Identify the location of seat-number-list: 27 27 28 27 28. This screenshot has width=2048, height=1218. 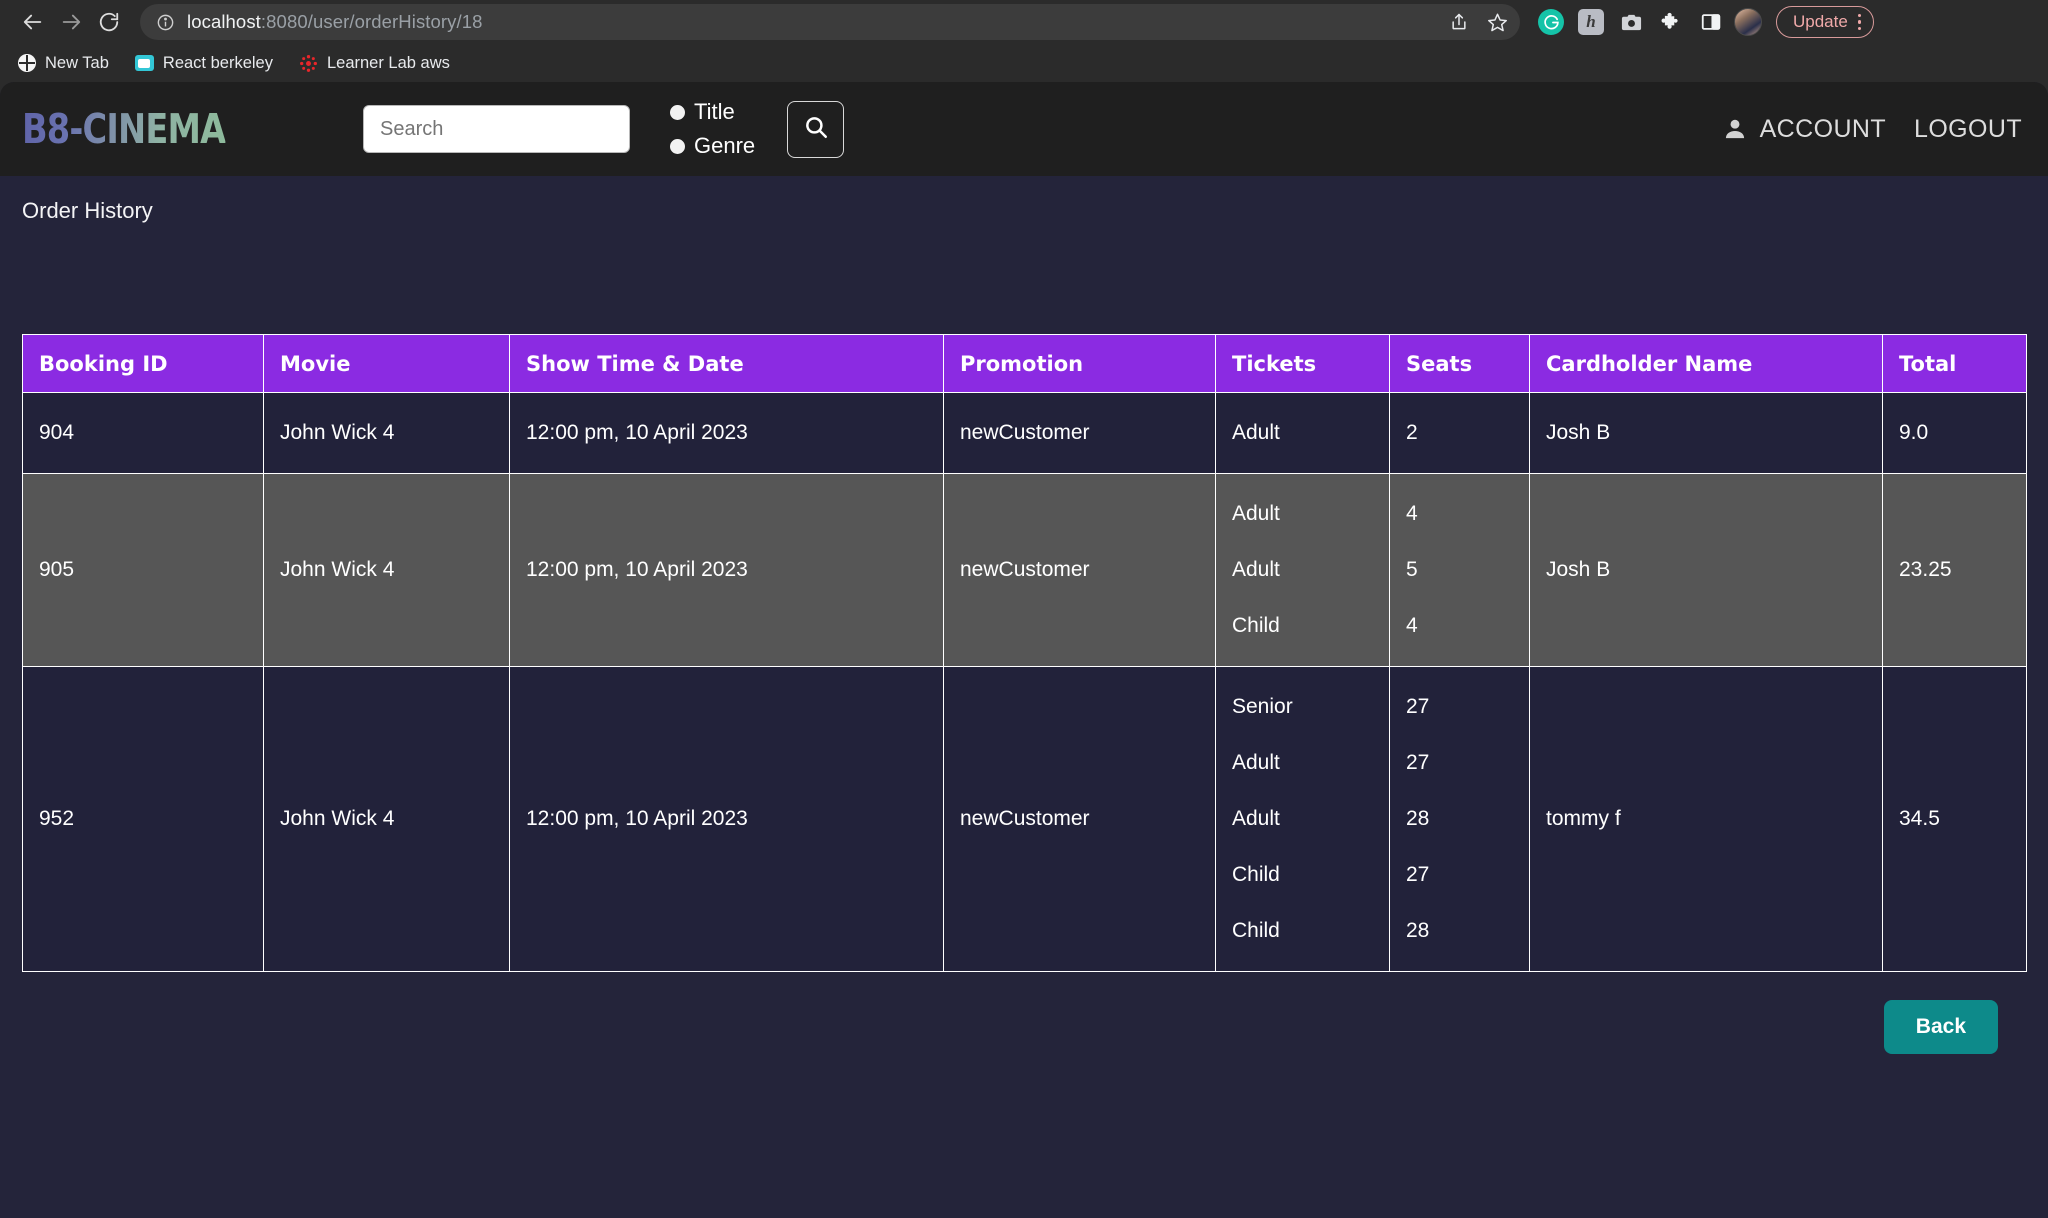
(1459, 819).